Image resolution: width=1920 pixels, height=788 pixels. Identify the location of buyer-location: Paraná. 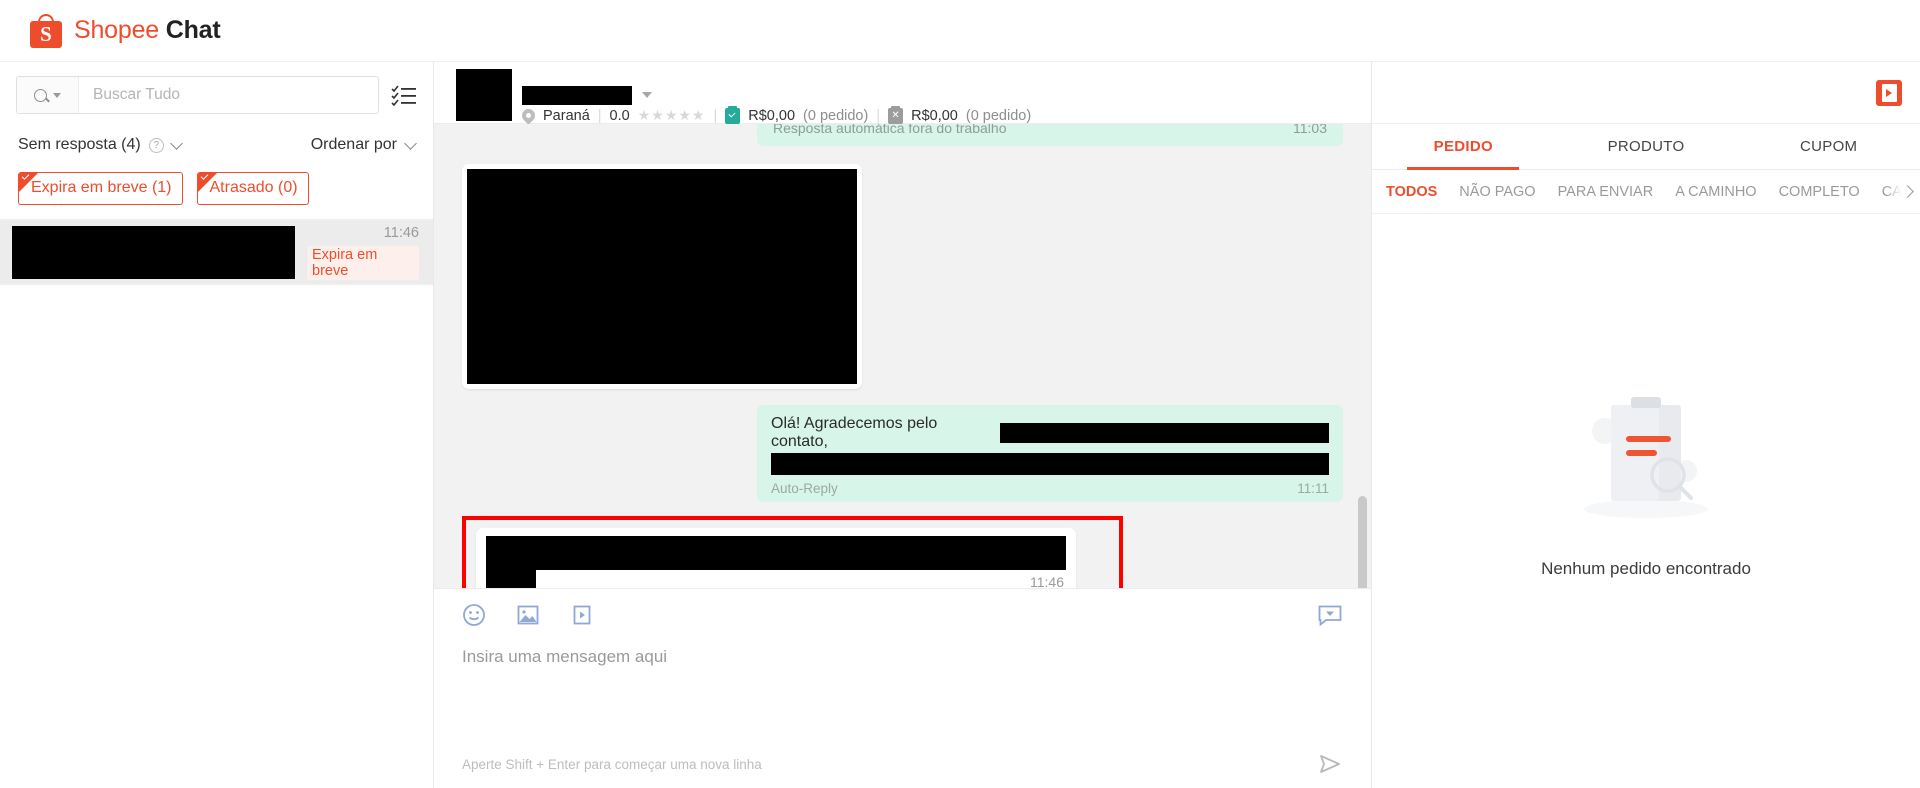
(566, 115).